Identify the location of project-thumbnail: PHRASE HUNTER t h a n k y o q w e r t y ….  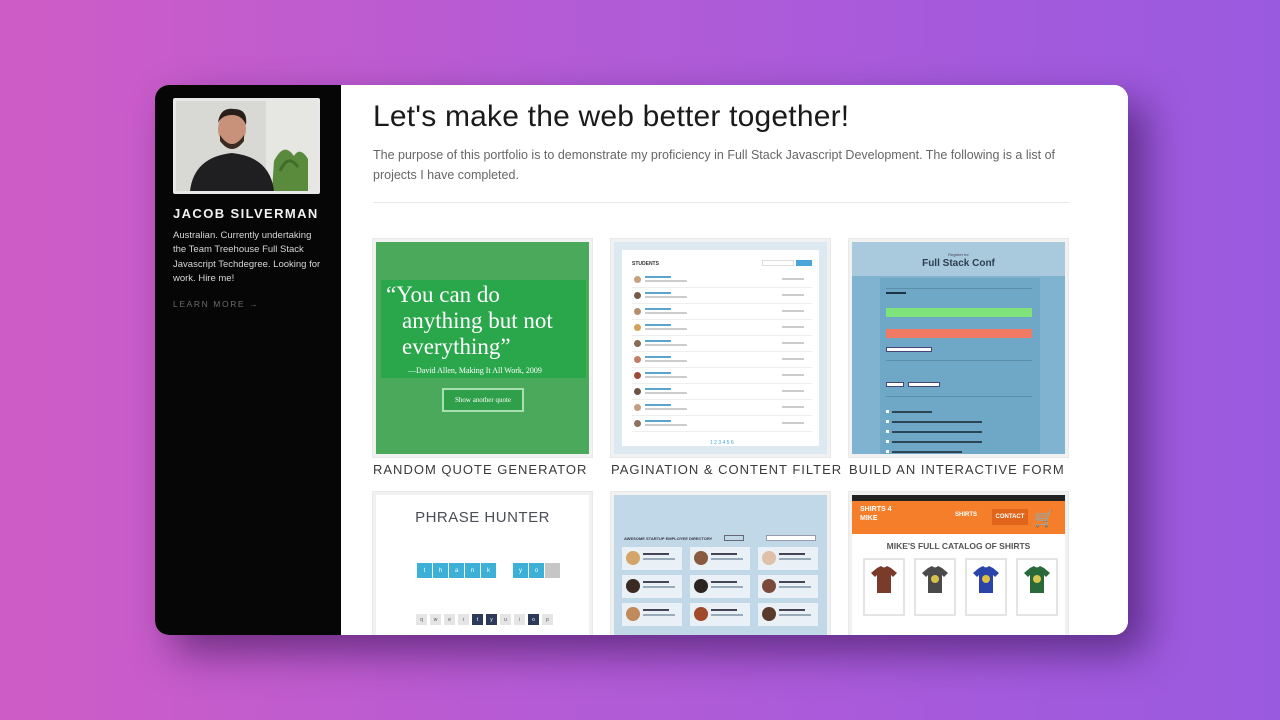
(482, 563).